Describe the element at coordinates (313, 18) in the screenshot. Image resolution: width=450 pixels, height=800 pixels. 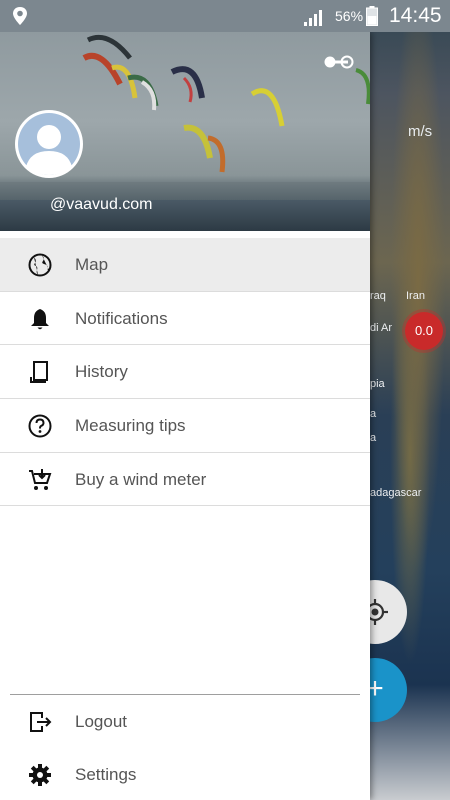
I see `signal-icon` at that location.